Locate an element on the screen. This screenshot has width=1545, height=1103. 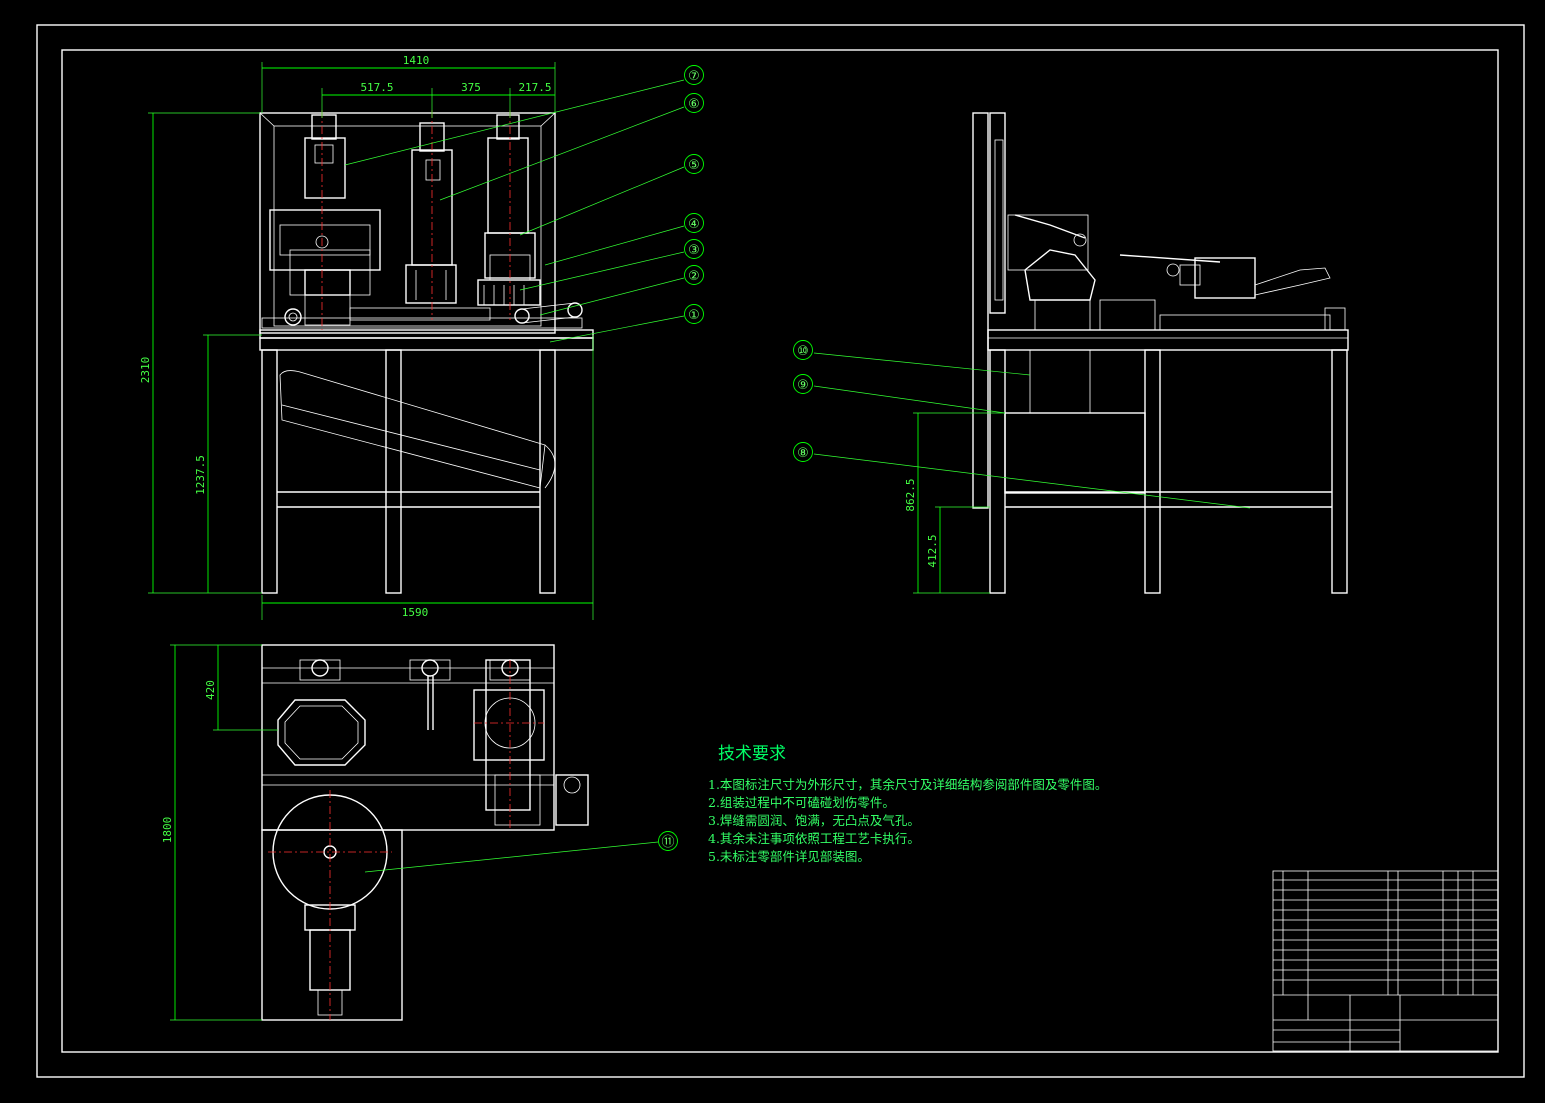
callout-3: ③ is located at coordinates (694, 250).